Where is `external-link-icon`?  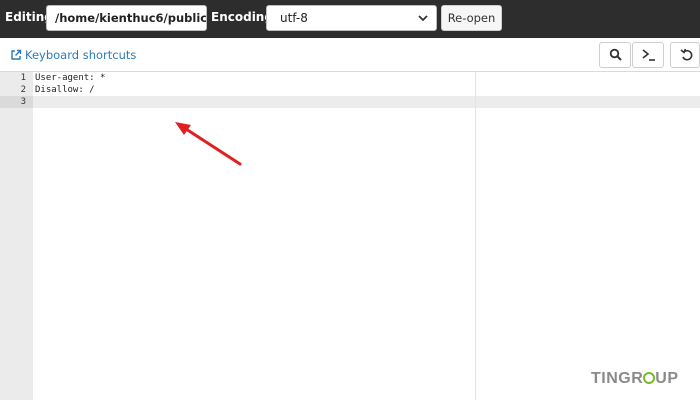 external-link-icon is located at coordinates (16, 54).